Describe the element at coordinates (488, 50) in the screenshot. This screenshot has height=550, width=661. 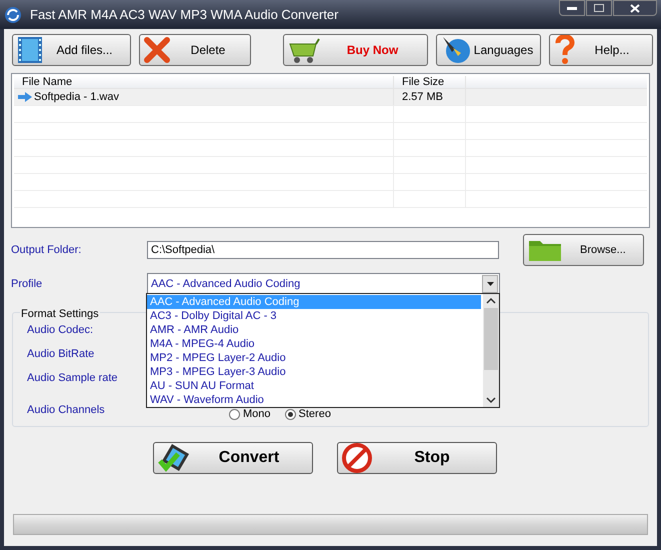
I see `toolbar-button: Languages` at that location.